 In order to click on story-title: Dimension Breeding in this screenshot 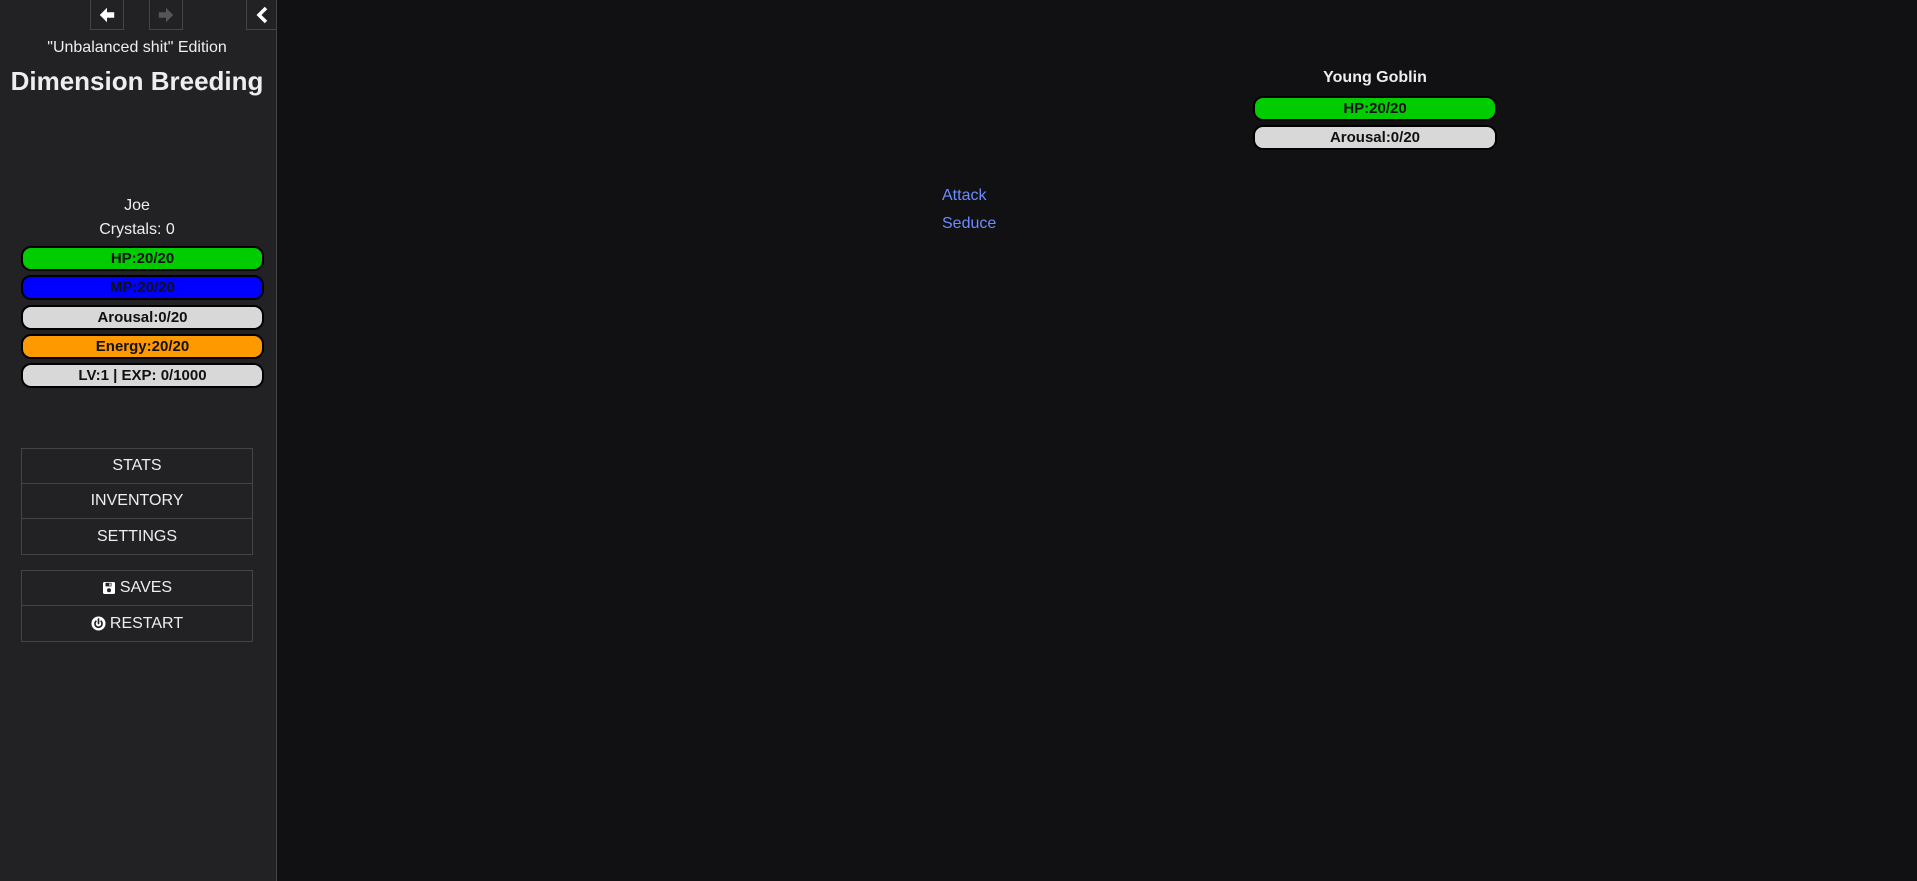, I will do `click(137, 81)`.